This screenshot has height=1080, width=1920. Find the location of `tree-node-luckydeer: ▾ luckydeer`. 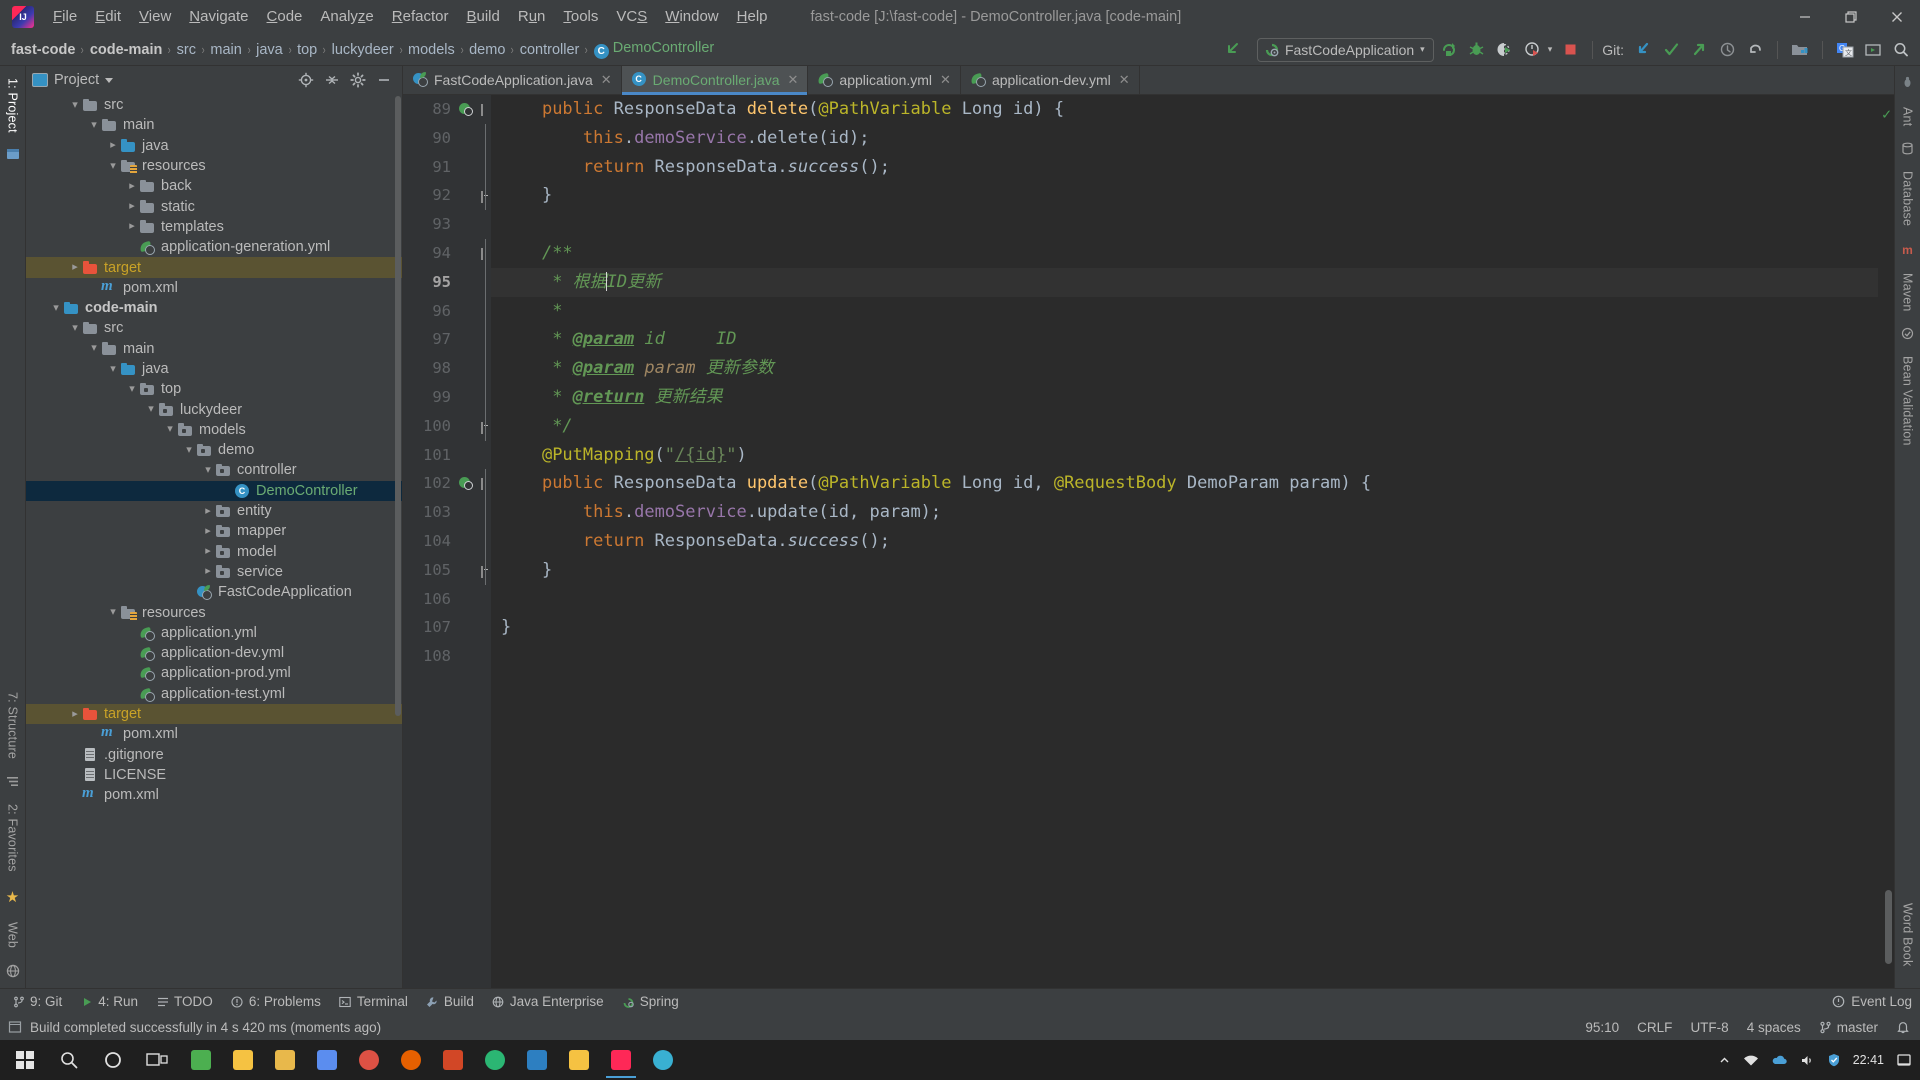

tree-node-luckydeer: ▾ luckydeer is located at coordinates (214, 409).